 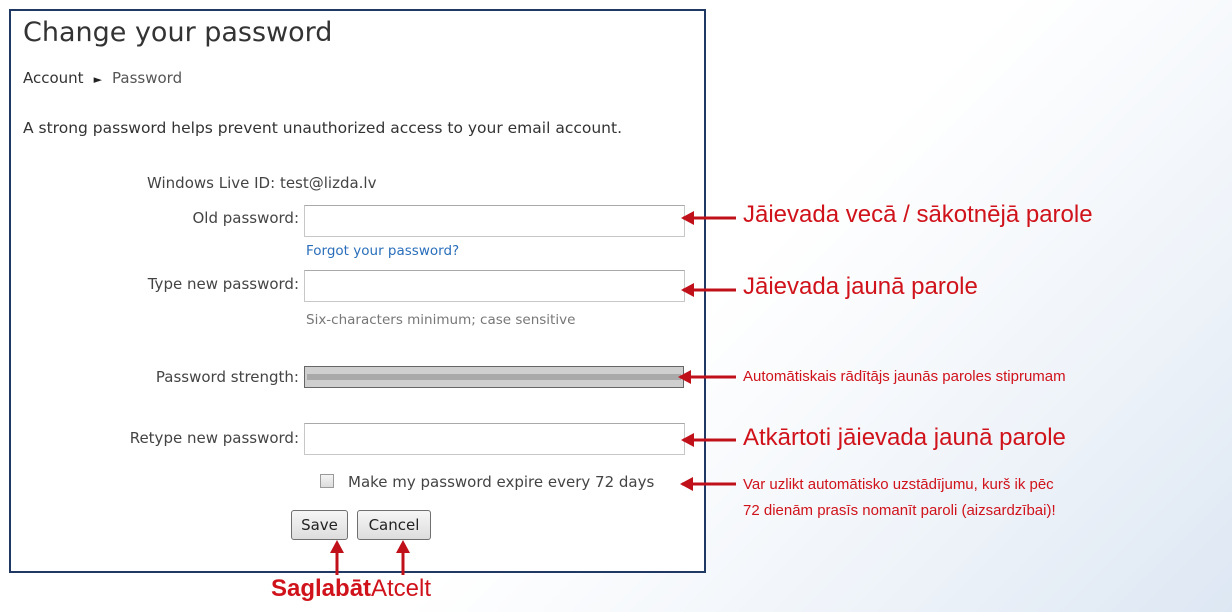 I want to click on annotation-old-password: Jāievada vecā / sākotnējā parole, so click(x=918, y=214).